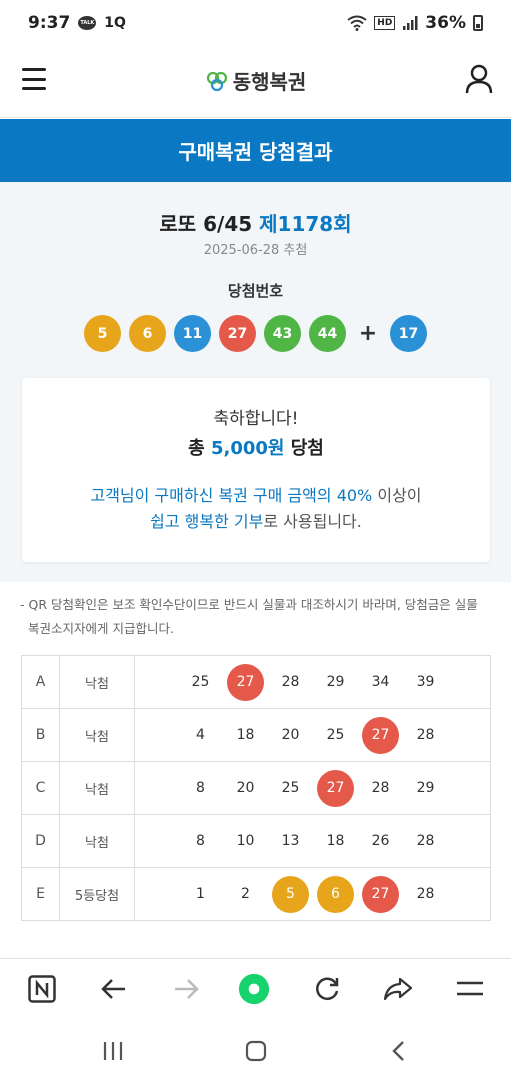 Image resolution: width=511 pixels, height=1080 pixels. Describe the element at coordinates (40, 735) in the screenshot. I see `ticket-game-label: B` at that location.